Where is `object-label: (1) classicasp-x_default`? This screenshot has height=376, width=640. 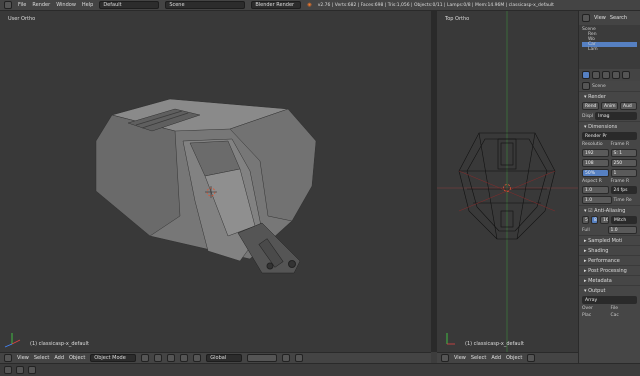 object-label: (1) classicasp-x_default is located at coordinates (59, 344).